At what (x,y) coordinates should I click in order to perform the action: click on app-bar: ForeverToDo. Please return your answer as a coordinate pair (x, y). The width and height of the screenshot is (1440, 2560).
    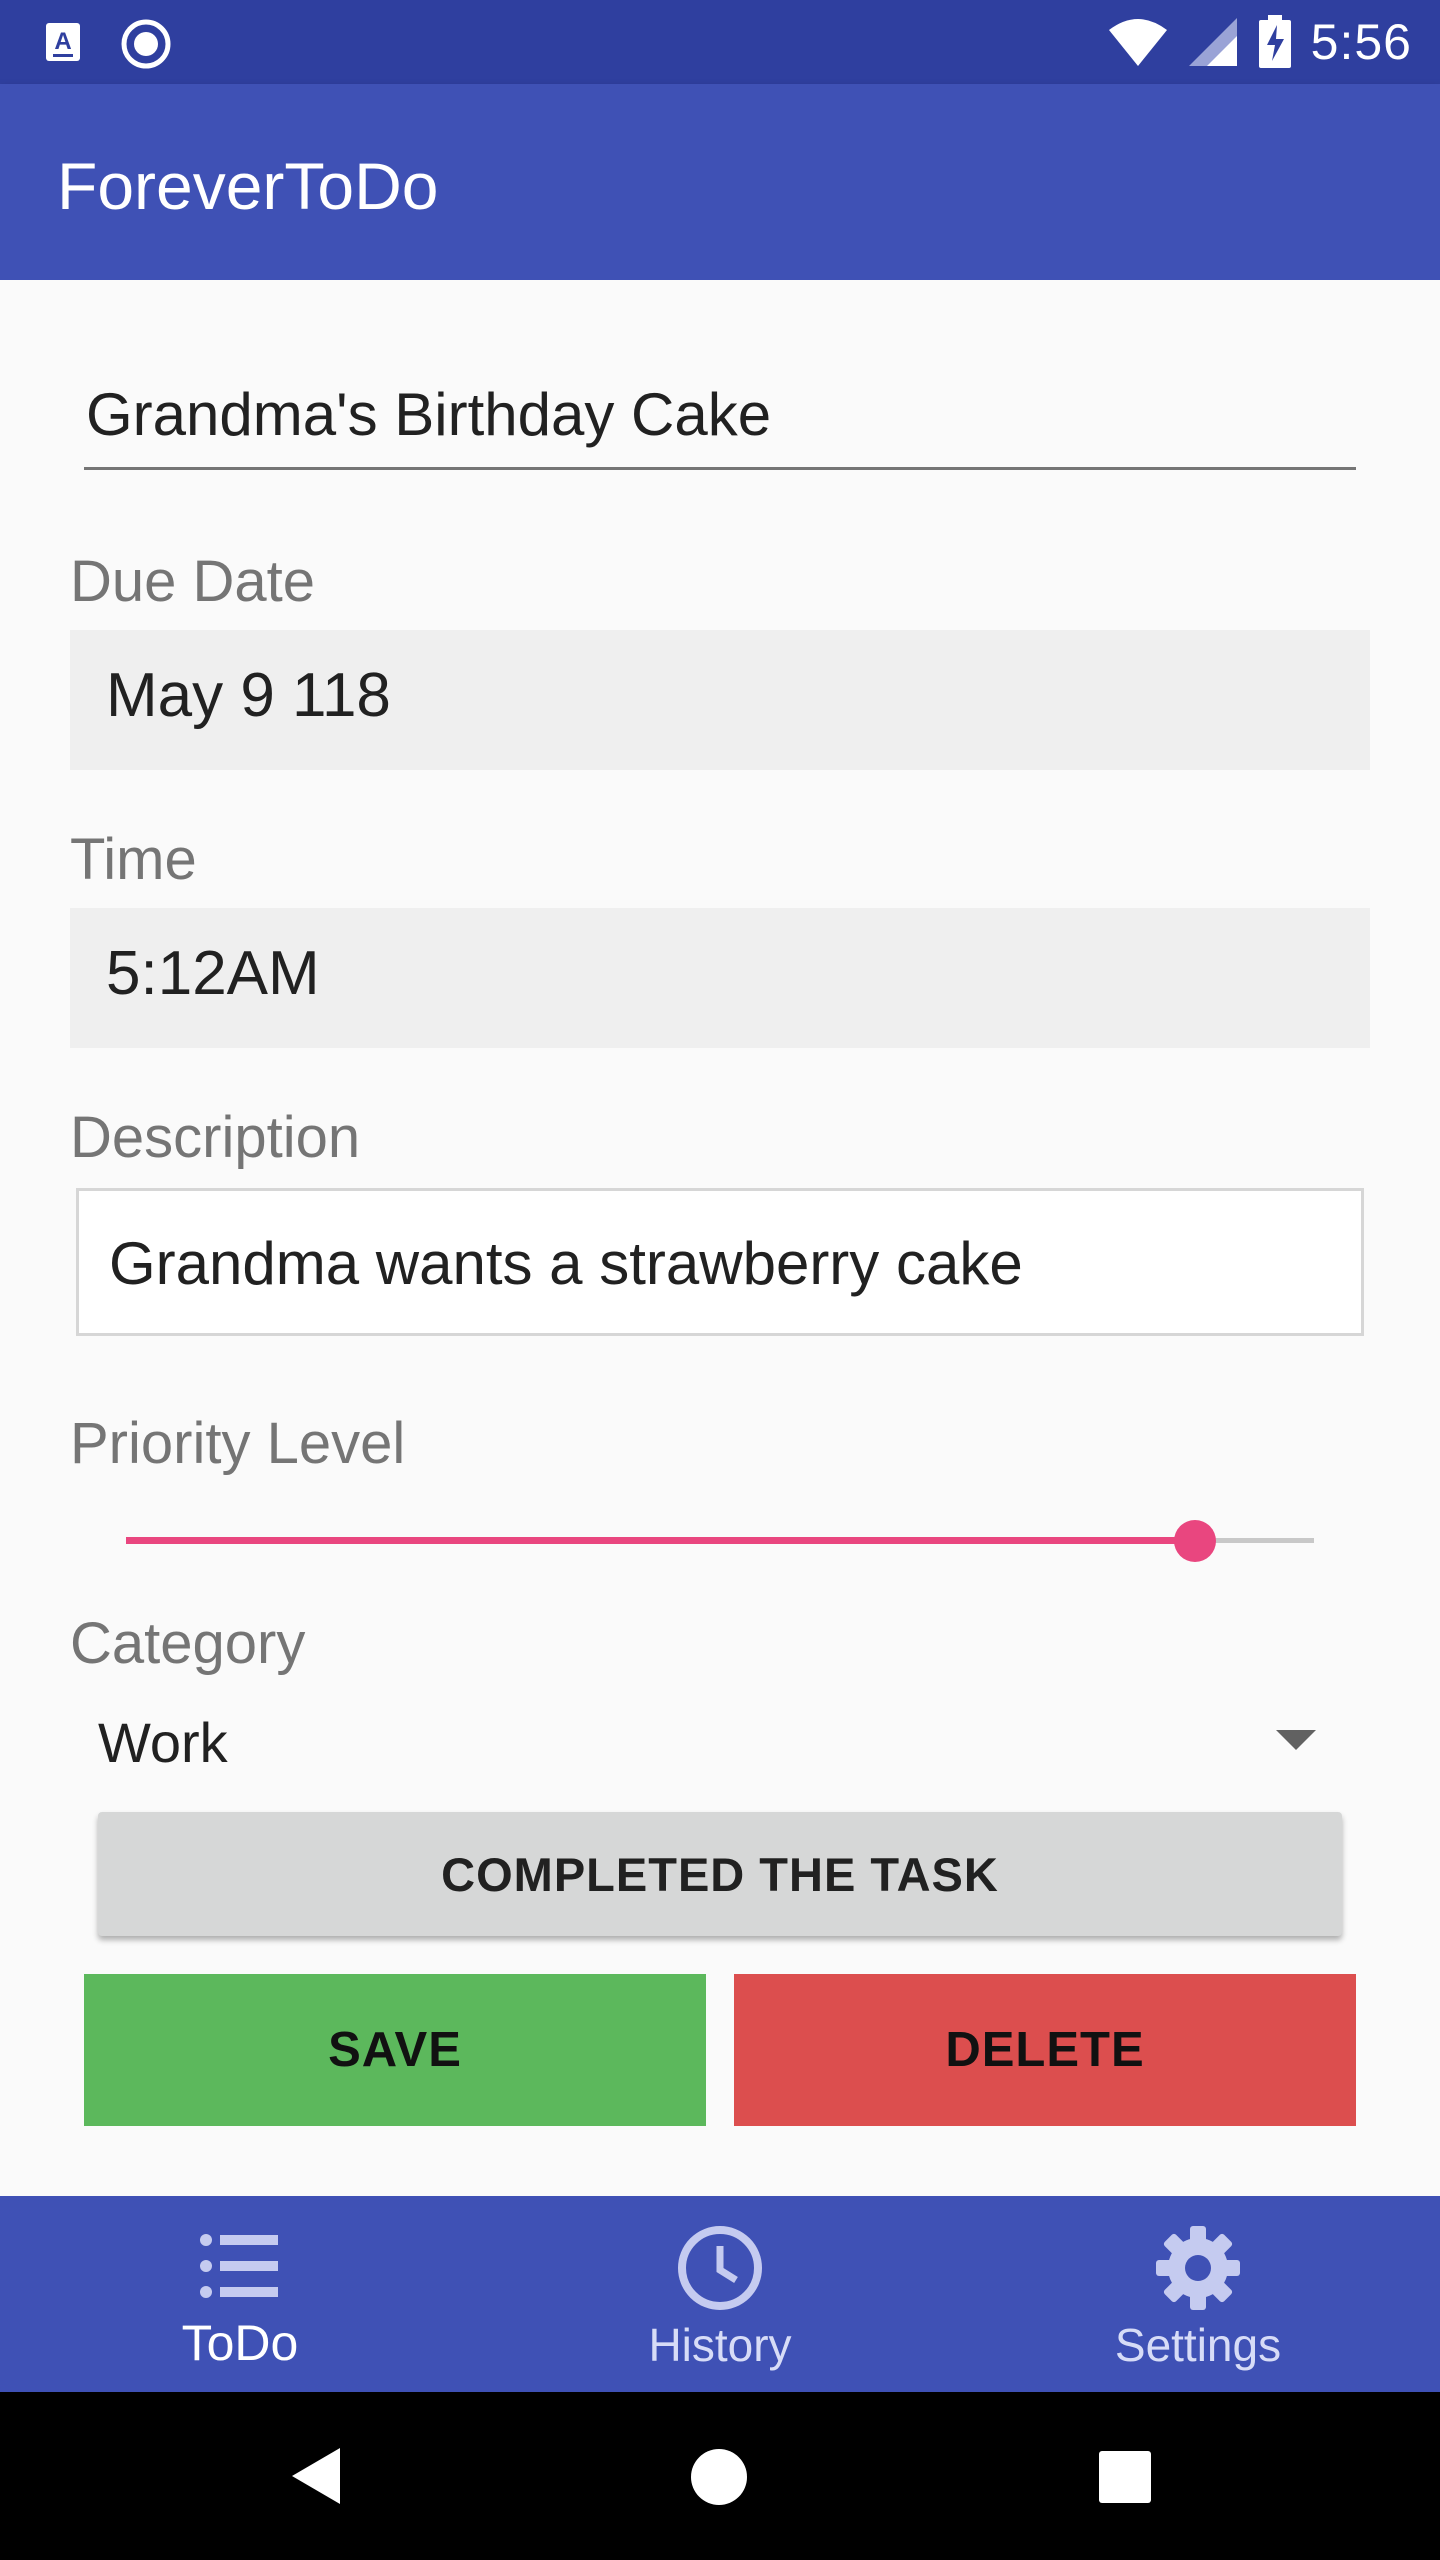
    Looking at the image, I should click on (720, 182).